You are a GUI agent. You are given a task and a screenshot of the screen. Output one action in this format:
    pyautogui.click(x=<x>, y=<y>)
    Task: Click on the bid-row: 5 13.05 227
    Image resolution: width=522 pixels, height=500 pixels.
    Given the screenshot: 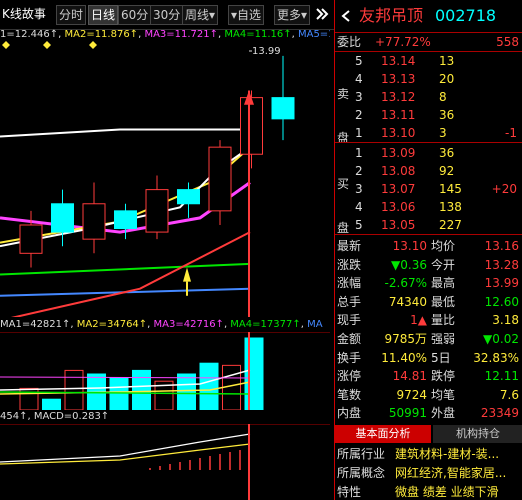 What is the action you would take?
    pyautogui.click(x=428, y=225)
    